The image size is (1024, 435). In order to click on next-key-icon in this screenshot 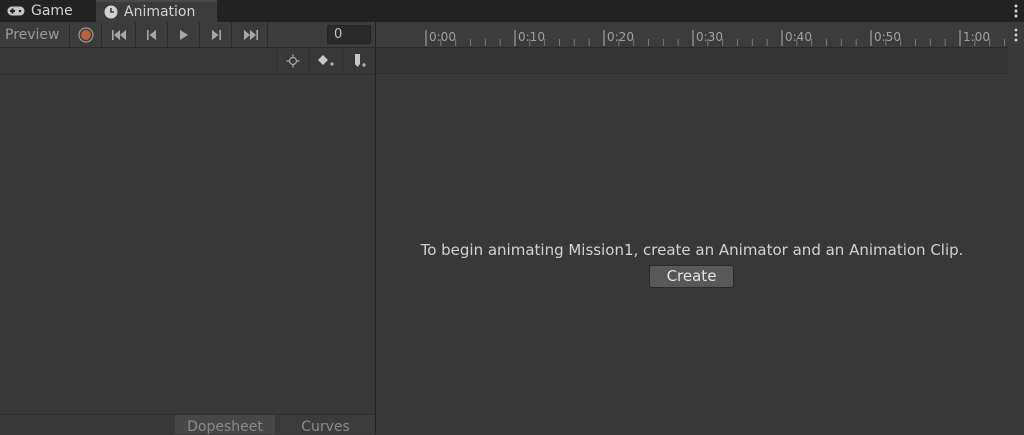, I will do `click(216, 34)`.